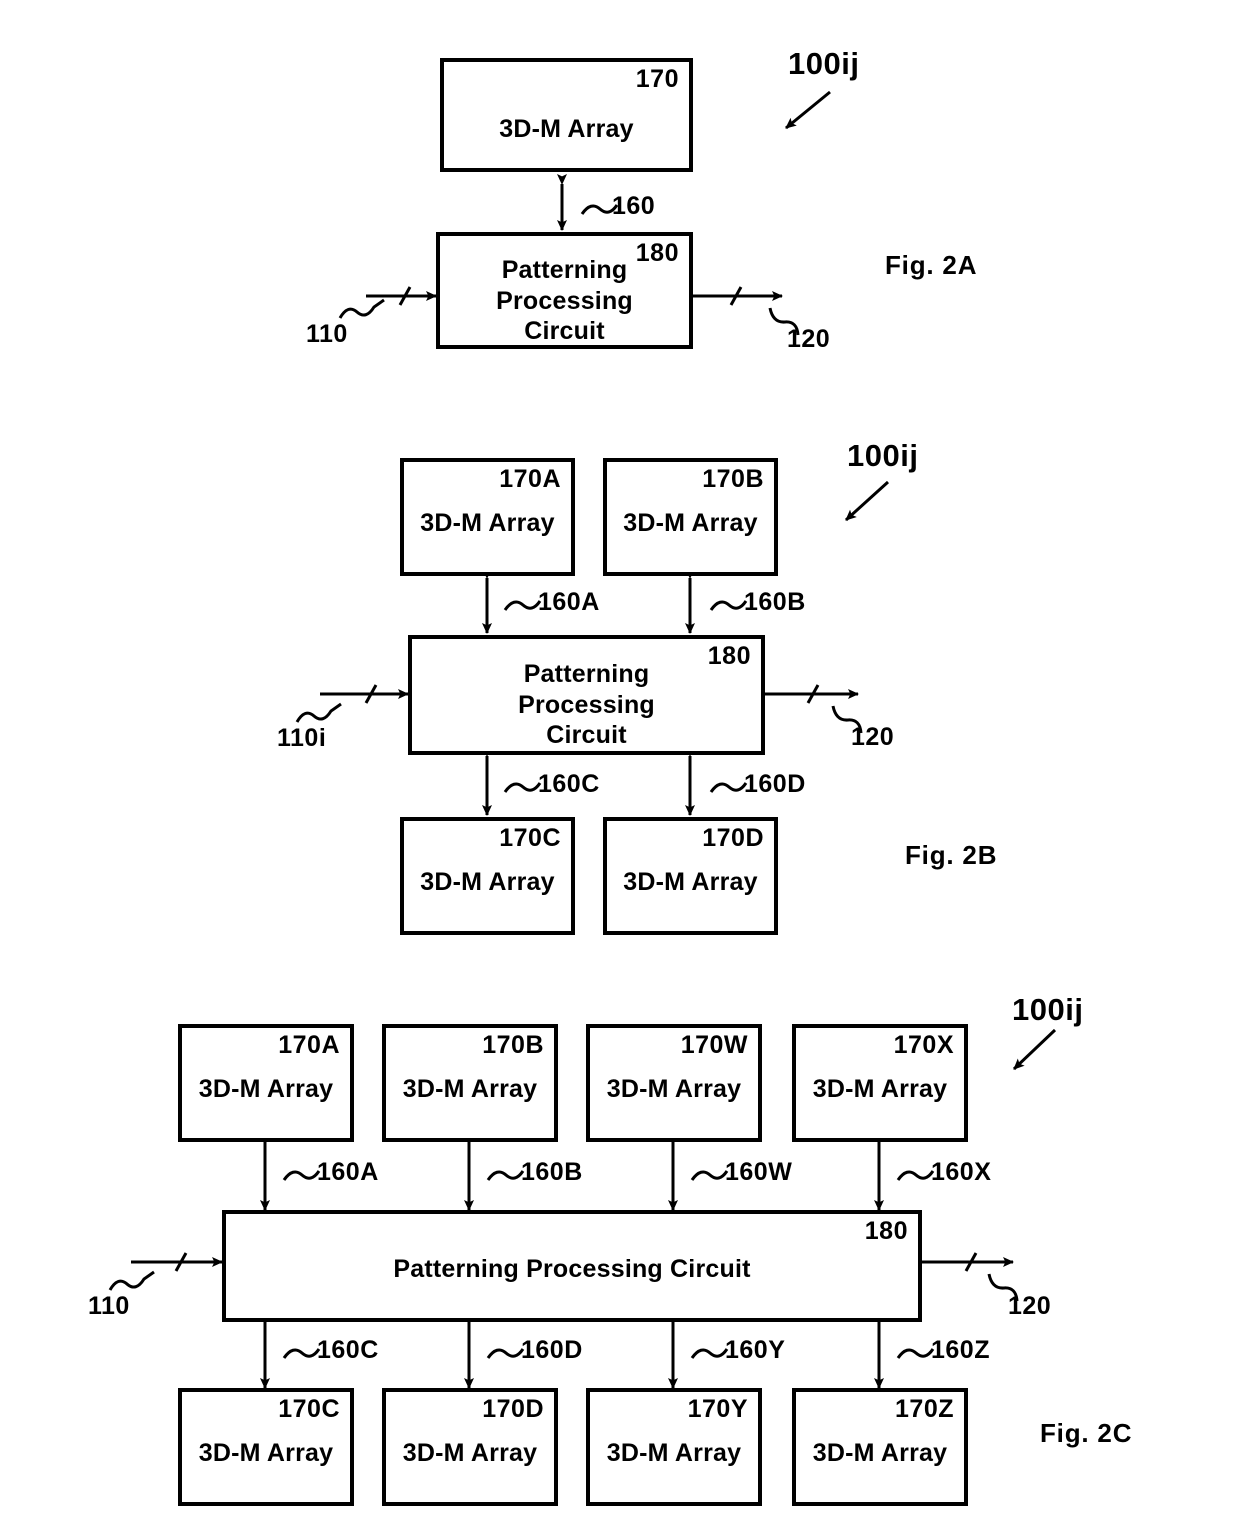 The image size is (1240, 1516). I want to click on fig2c-array-170W: 170W 3D-M Array, so click(674, 1083).